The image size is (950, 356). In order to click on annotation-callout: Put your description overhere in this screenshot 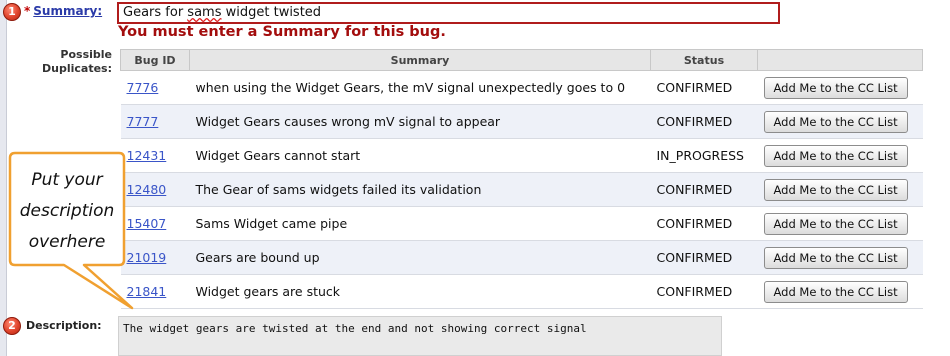, I will do `click(71, 230)`.